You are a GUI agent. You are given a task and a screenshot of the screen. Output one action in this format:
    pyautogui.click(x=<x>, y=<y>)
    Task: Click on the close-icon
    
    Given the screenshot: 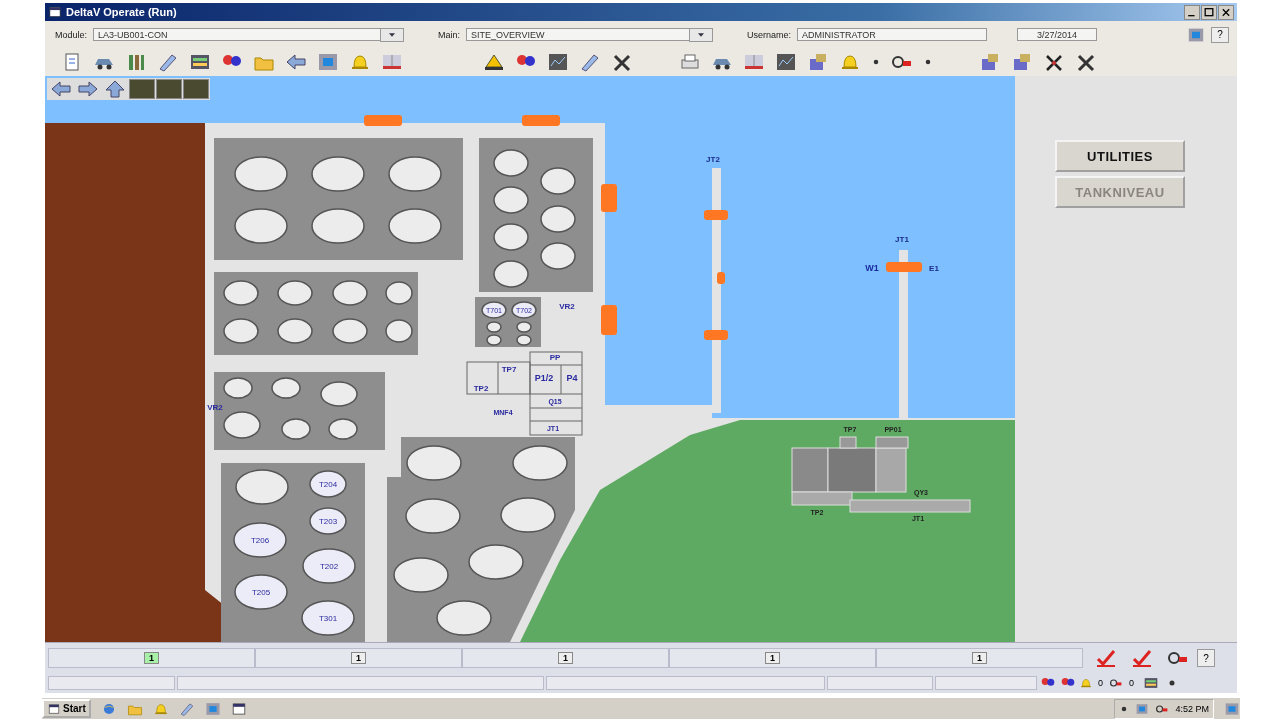 What is the action you would take?
    pyautogui.click(x=1226, y=12)
    